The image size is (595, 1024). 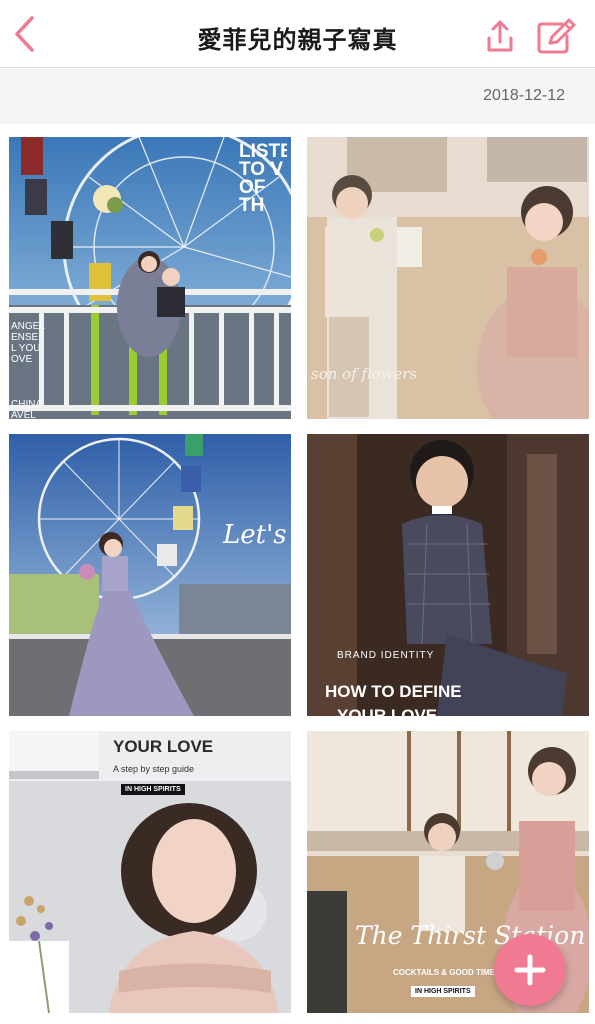 I want to click on photo-thumbnail: Let's, so click(x=150, y=575).